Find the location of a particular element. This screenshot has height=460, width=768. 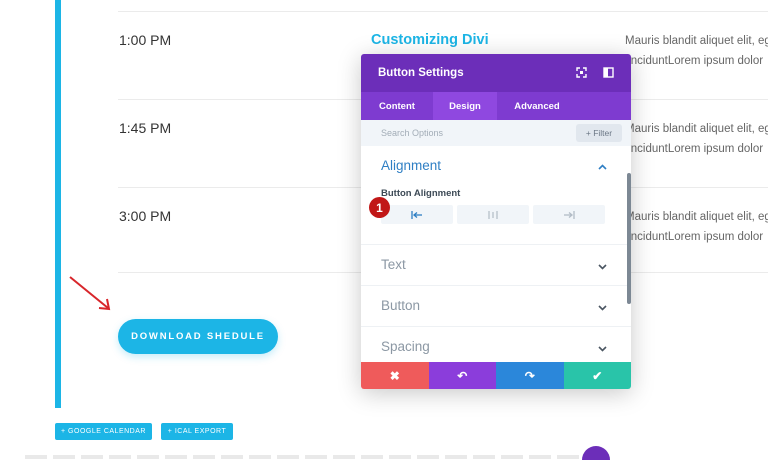

modal-tabs: Content Design Advanced is located at coordinates (496, 106).